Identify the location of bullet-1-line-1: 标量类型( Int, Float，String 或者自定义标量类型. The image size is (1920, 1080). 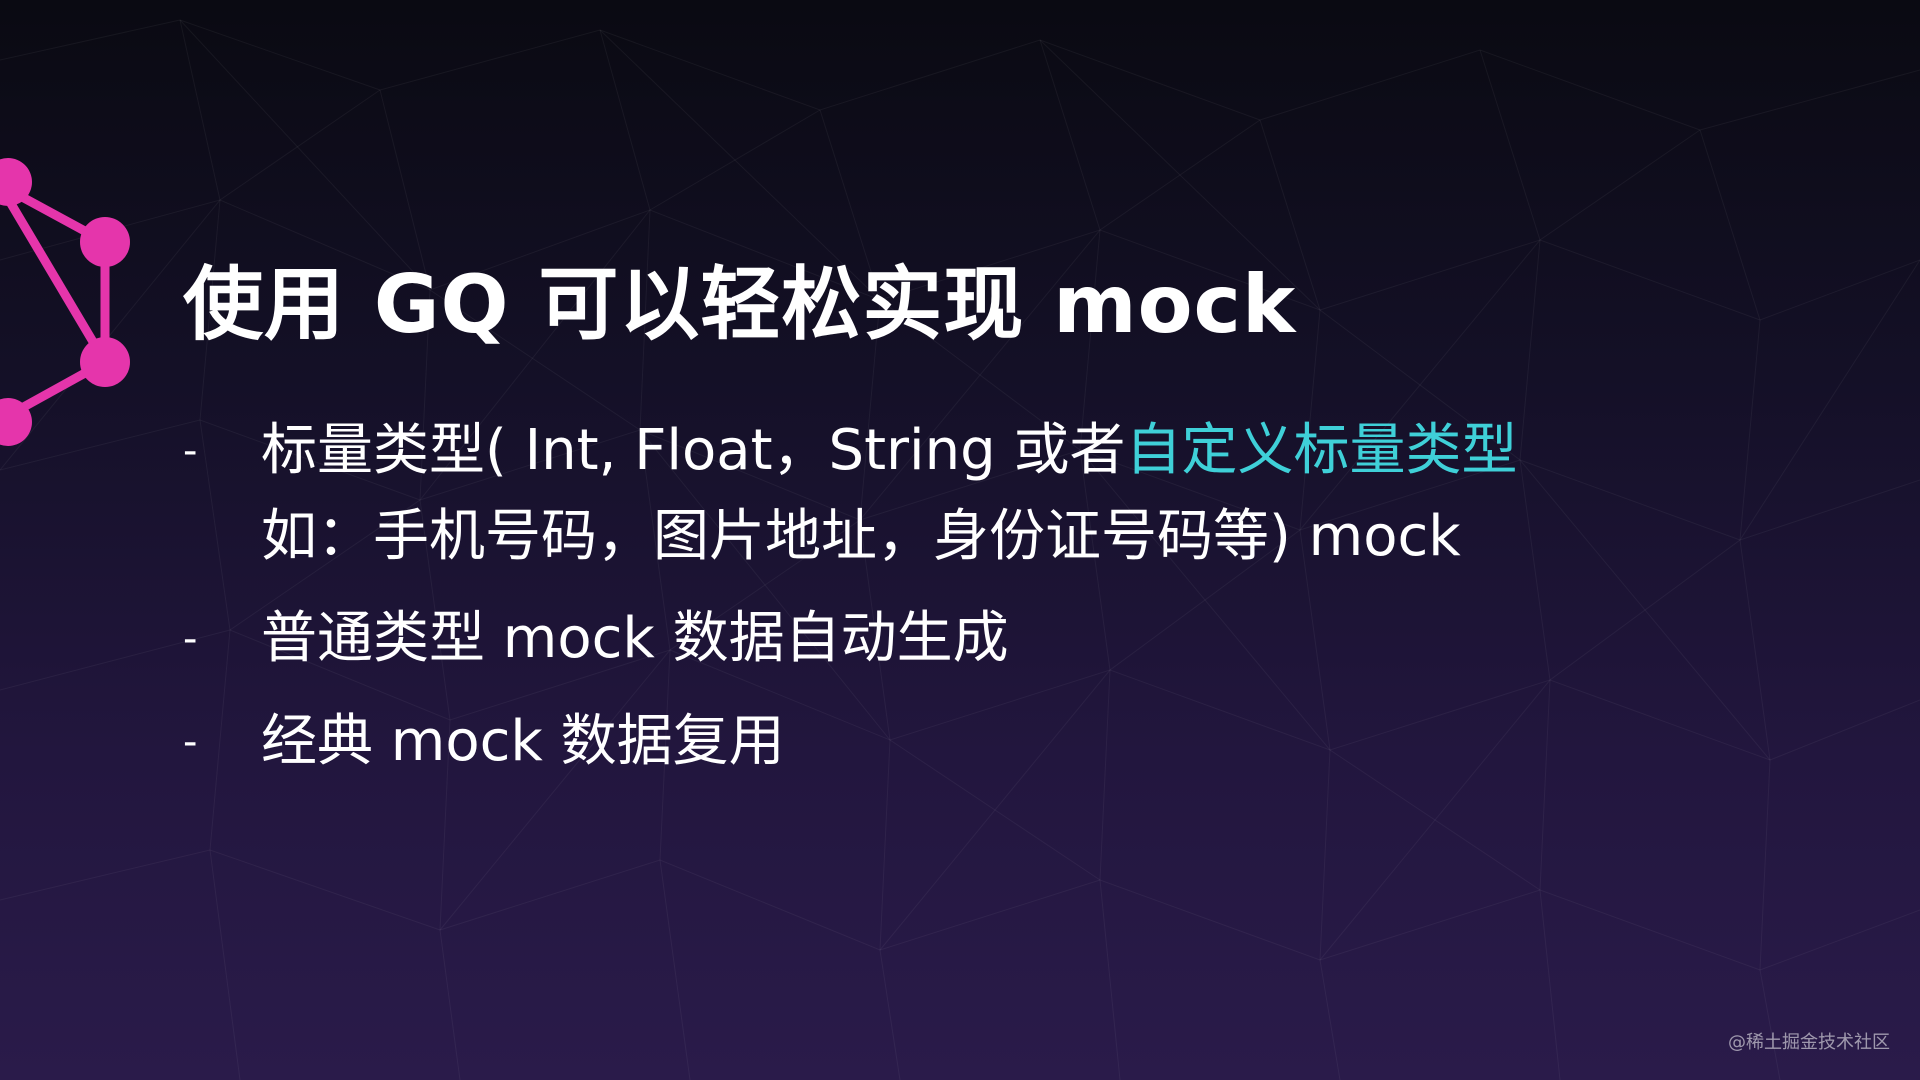
(889, 451).